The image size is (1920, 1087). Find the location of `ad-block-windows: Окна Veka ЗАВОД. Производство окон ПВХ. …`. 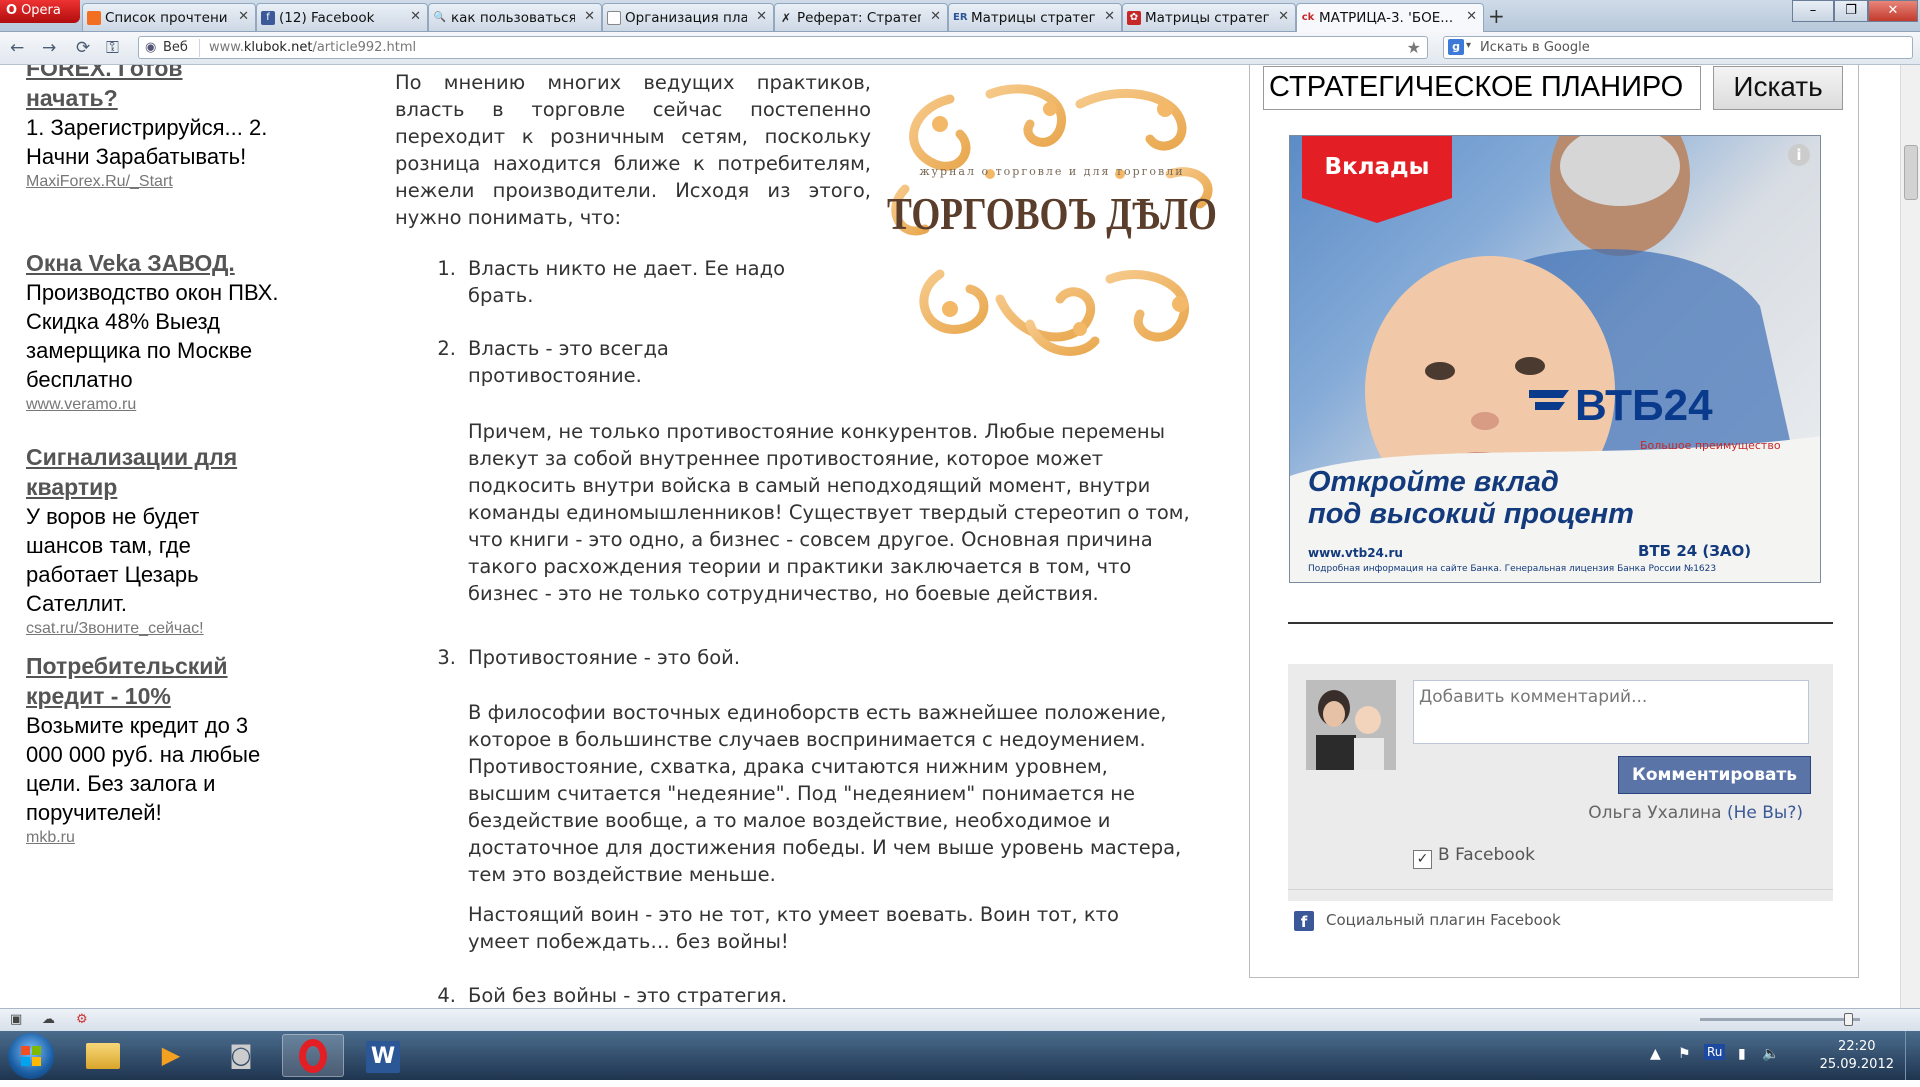

ad-block-windows: Окна Veka ЗАВОД. Производство окон ПВХ. … is located at coordinates (166, 332).